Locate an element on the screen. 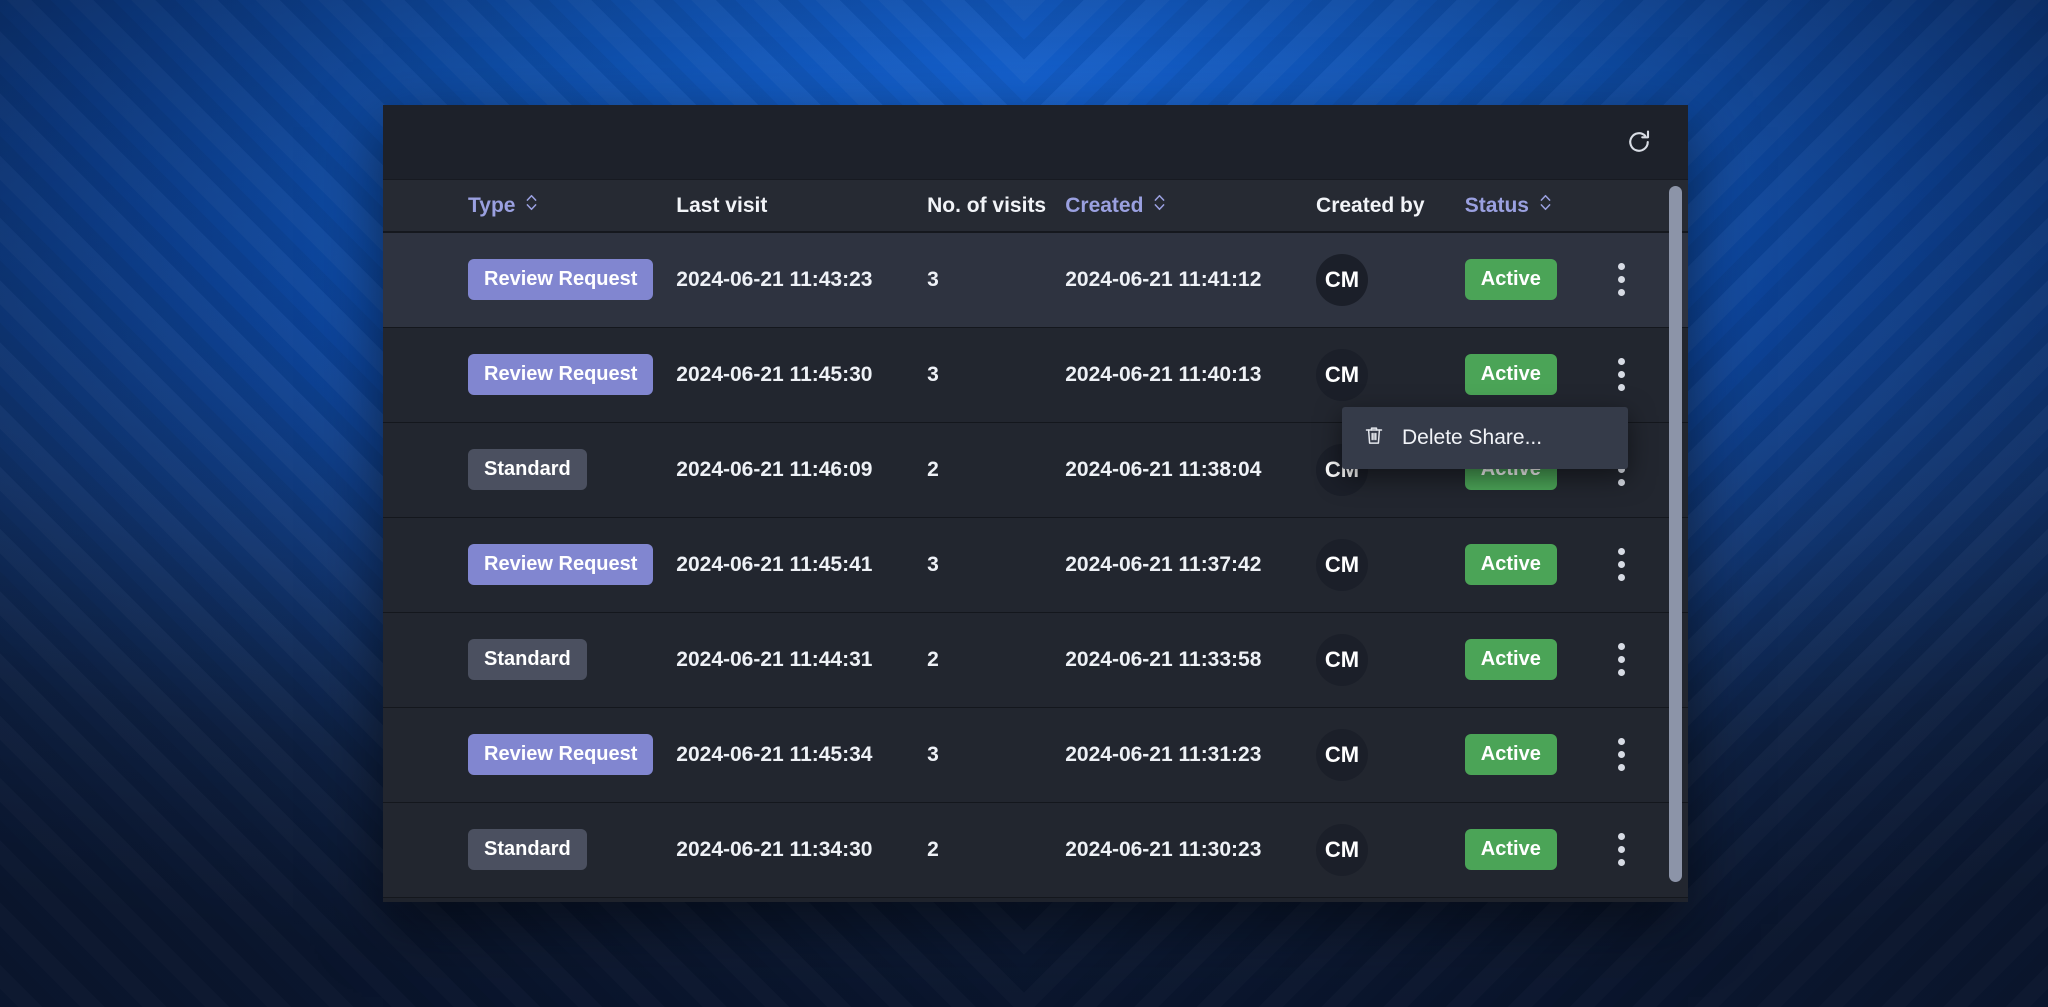 Image resolution: width=2048 pixels, height=1007 pixels. column-header-created-by: Created by is located at coordinates (1390, 206).